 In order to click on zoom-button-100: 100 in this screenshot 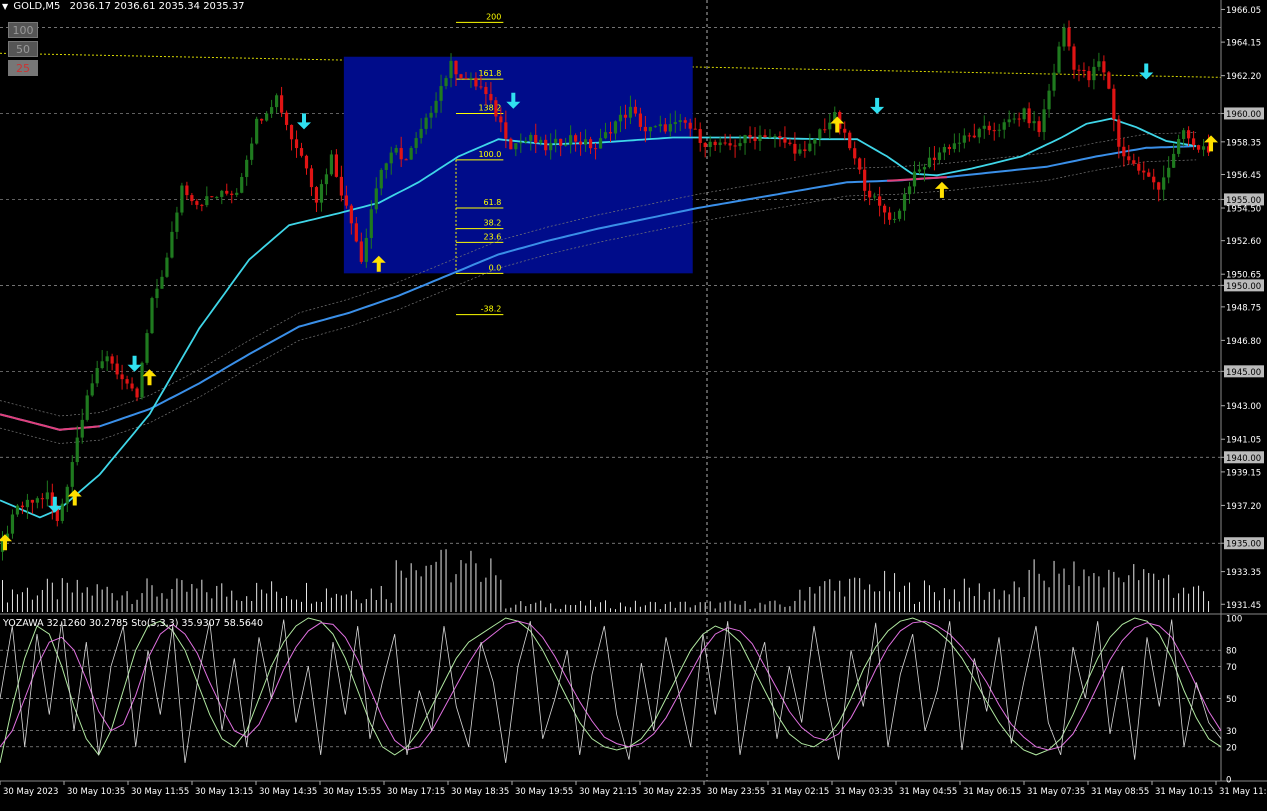, I will do `click(23, 30)`.